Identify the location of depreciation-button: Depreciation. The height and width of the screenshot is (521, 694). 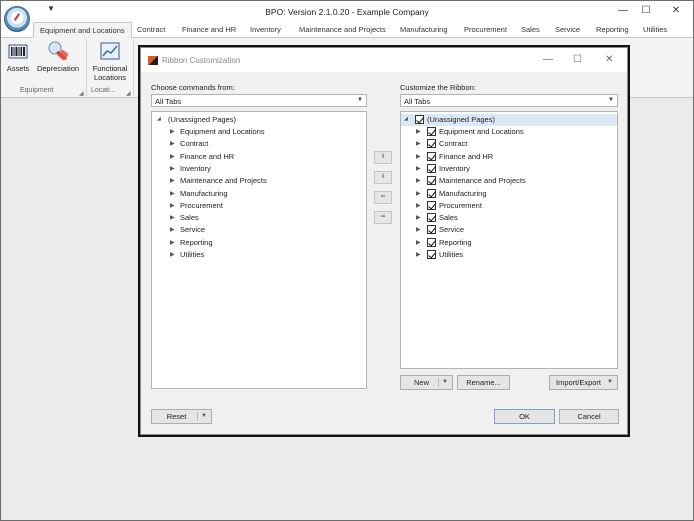
(58, 55).